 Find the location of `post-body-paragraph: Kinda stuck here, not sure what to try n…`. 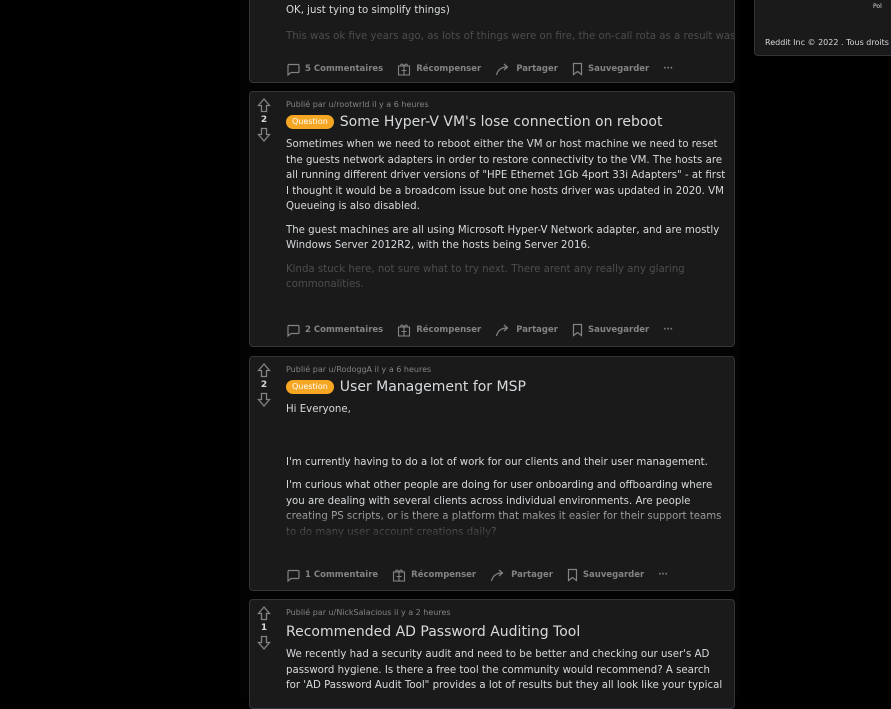

post-body-paragraph: Kinda stuck here, not sure what to try n… is located at coordinates (485, 277).